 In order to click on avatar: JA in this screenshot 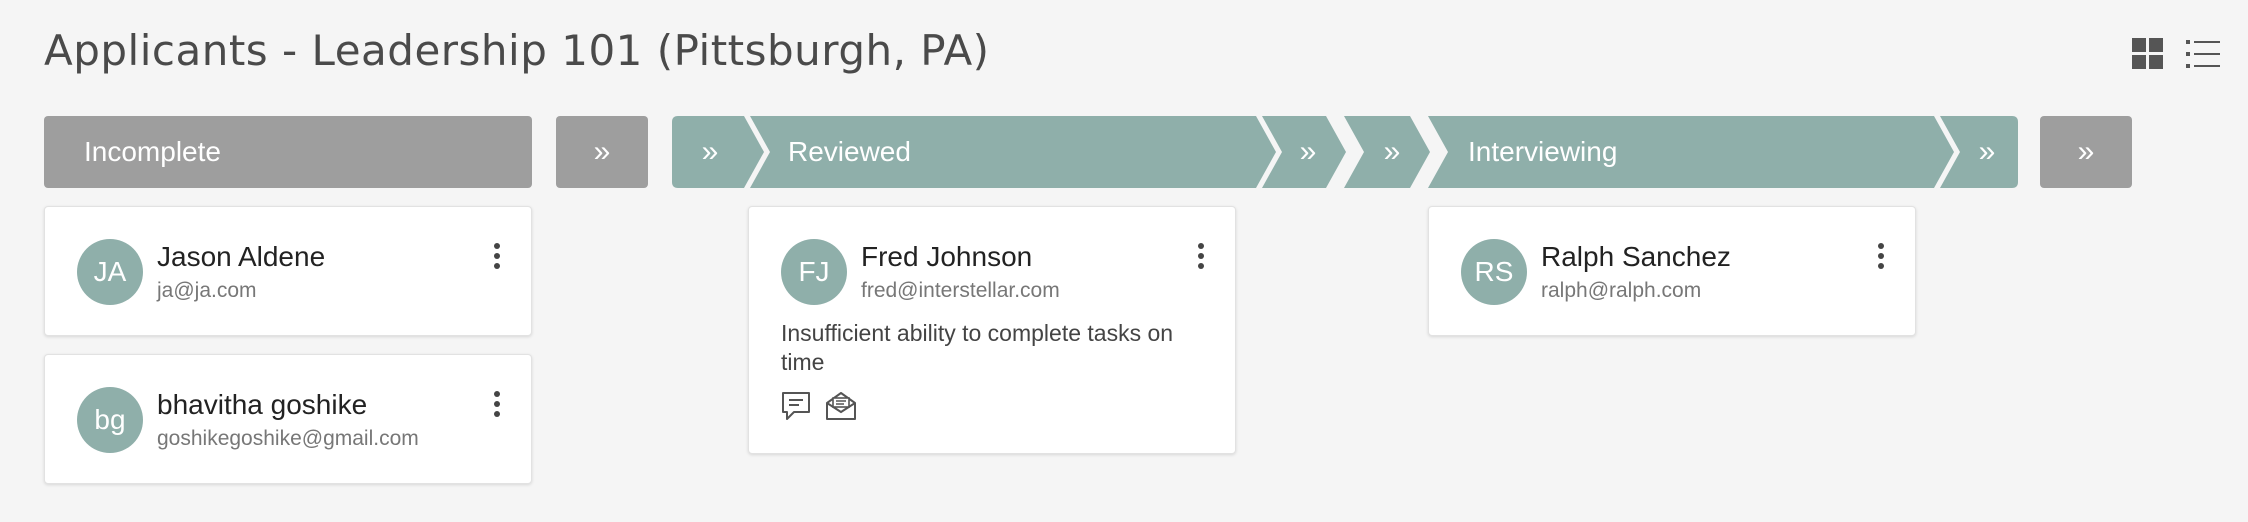, I will do `click(110, 272)`.